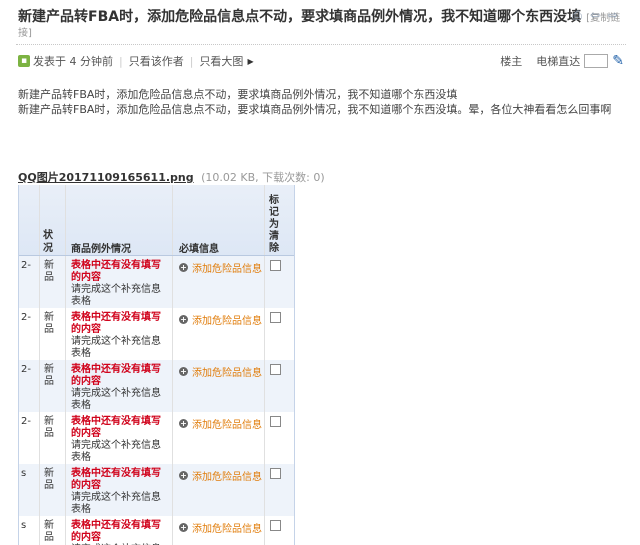 The image size is (640, 545). What do you see at coordinates (321, 44) in the screenshot?
I see `title-divider` at bounding box center [321, 44].